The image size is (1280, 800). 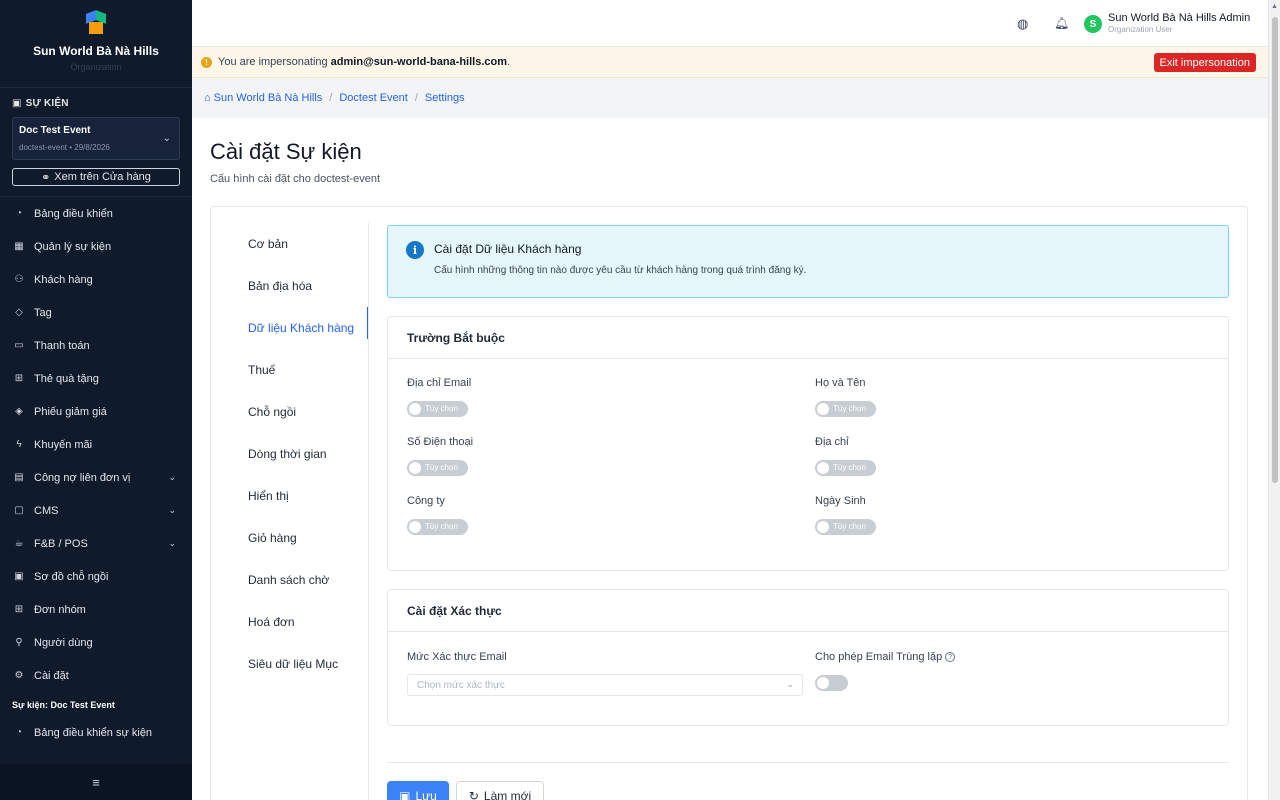 I want to click on field-phone: Số Điện thoại Tùy chọn, so click(x=611, y=465).